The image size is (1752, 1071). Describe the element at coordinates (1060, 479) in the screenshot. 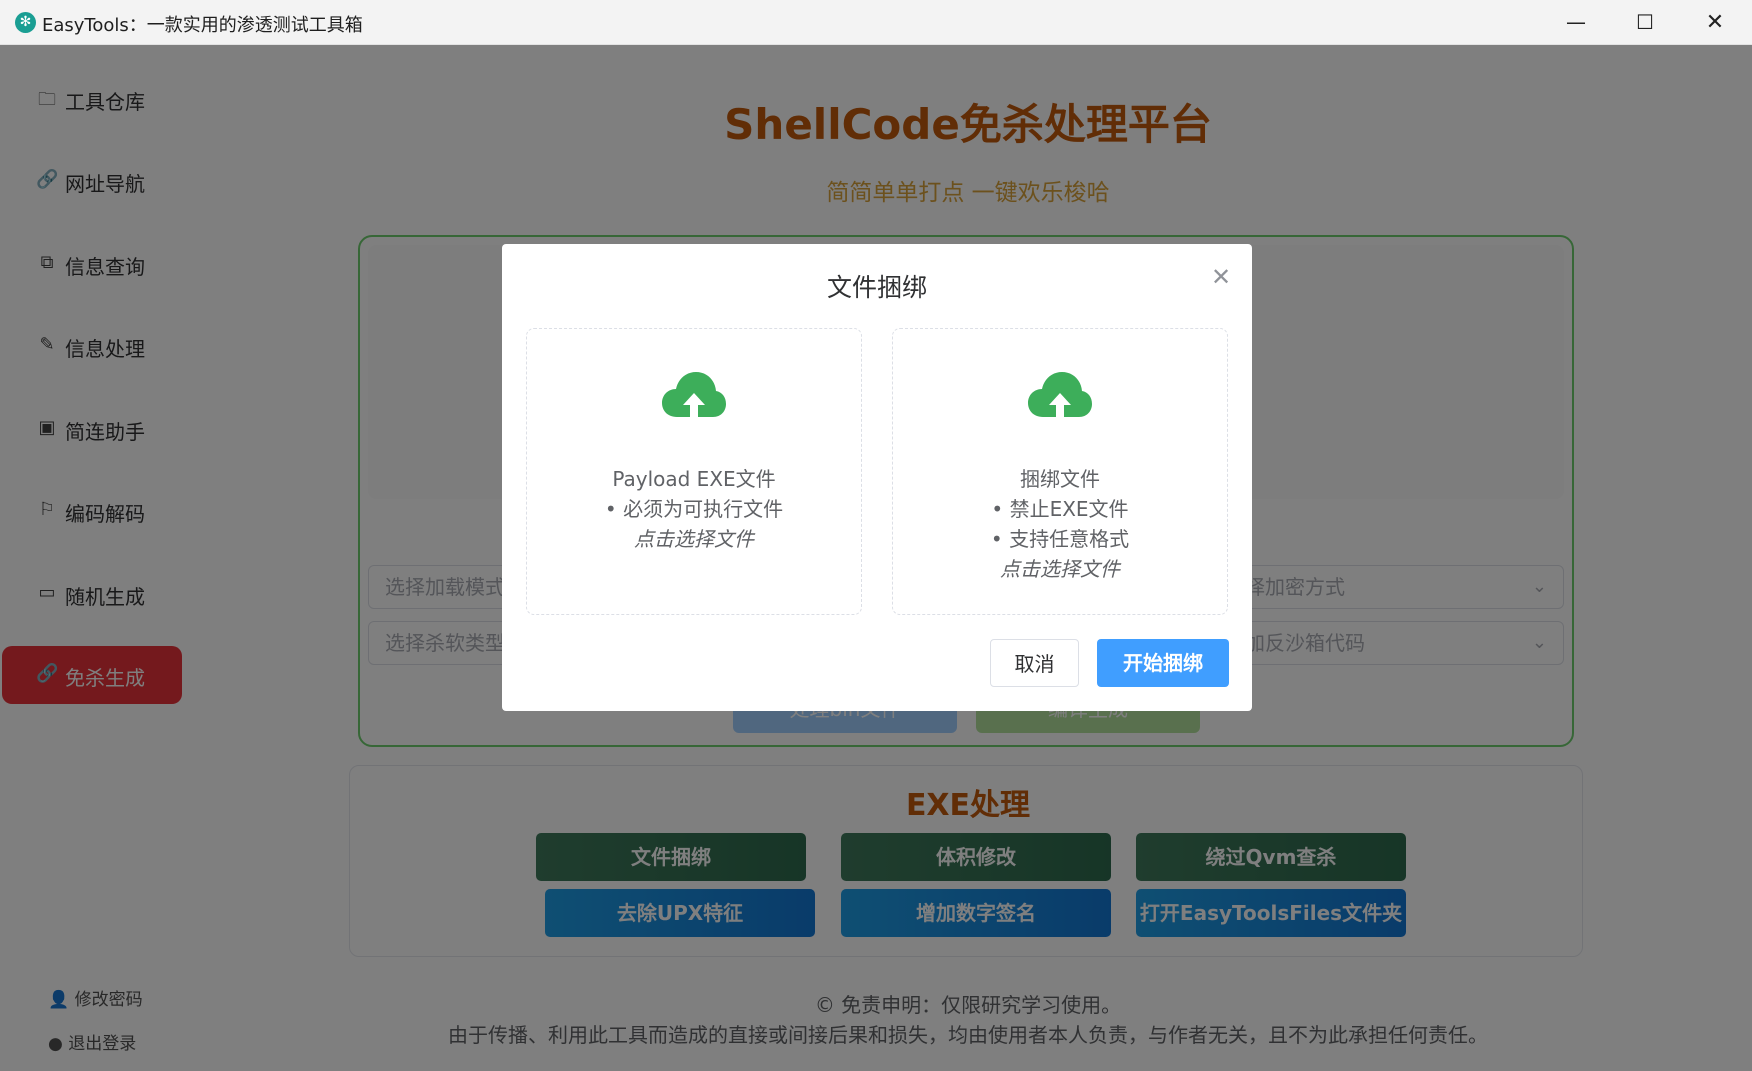

I see `bind-upload-title: 捆绑文件` at that location.